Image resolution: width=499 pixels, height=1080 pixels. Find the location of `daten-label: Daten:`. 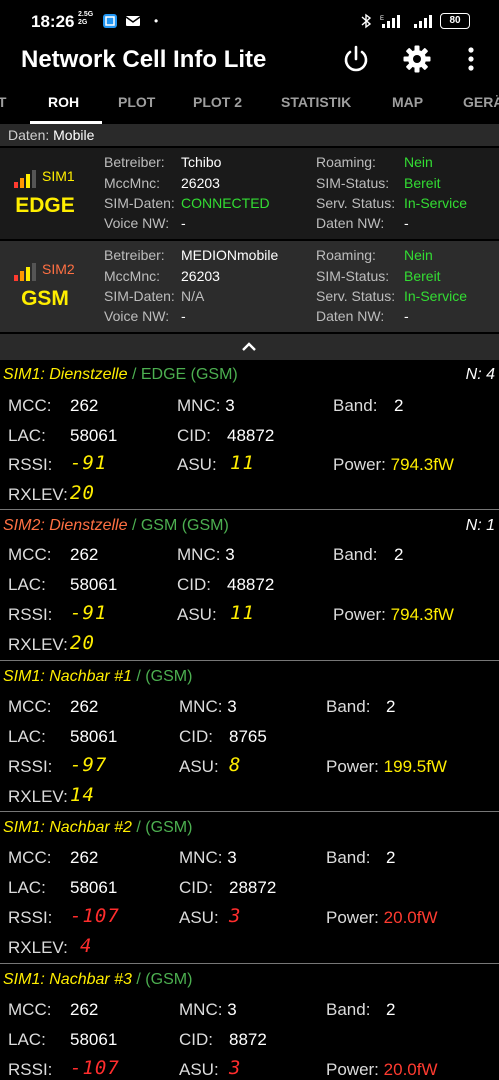

daten-label: Daten: is located at coordinates (29, 135).